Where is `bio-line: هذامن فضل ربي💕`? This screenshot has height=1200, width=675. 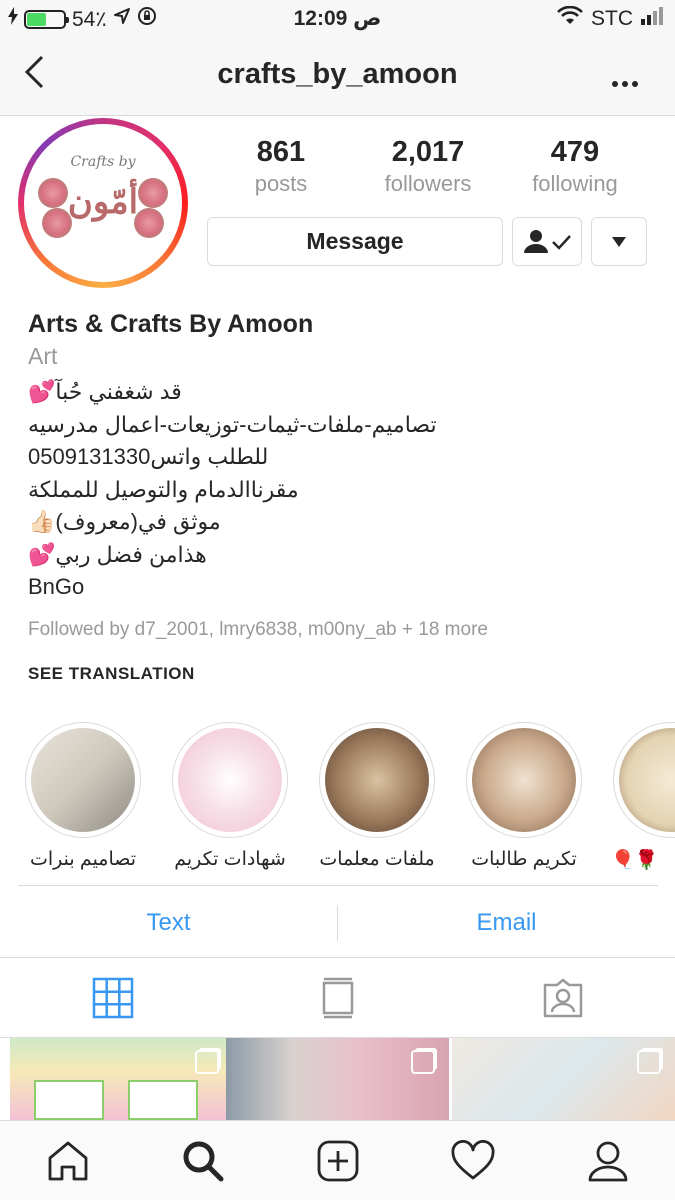 bio-line: هذامن فضل ربي💕 is located at coordinates (117, 554).